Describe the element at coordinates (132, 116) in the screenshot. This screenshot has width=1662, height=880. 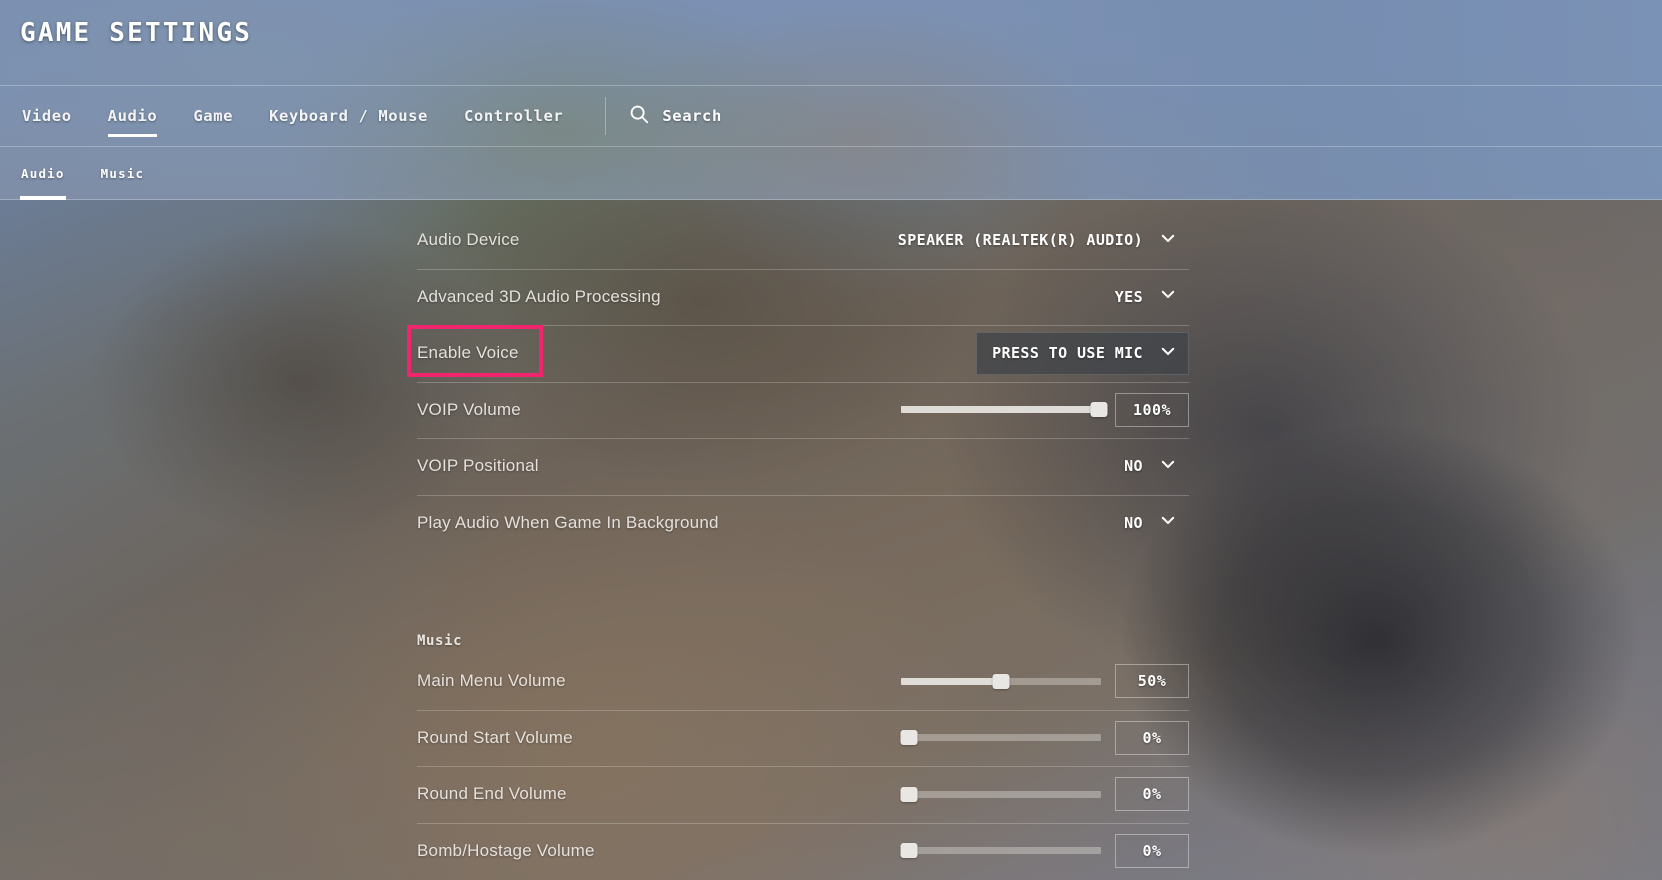
I see `tab-audio: Audio` at that location.